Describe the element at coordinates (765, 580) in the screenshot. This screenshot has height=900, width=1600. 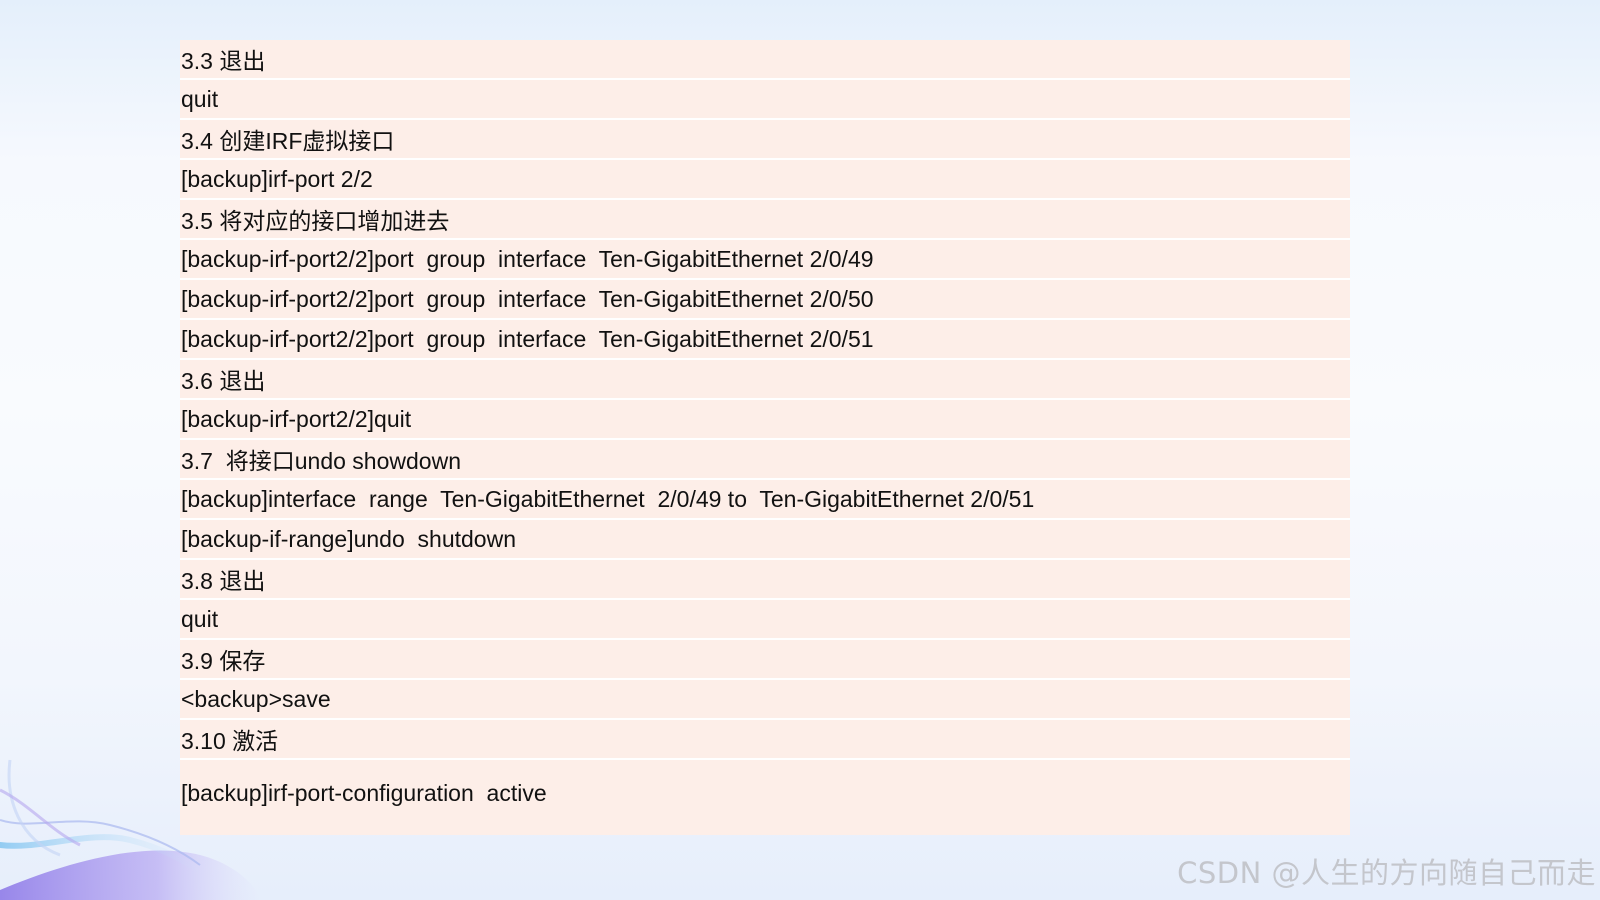
I see `step-3-8-heading: 3.8 退出` at that location.